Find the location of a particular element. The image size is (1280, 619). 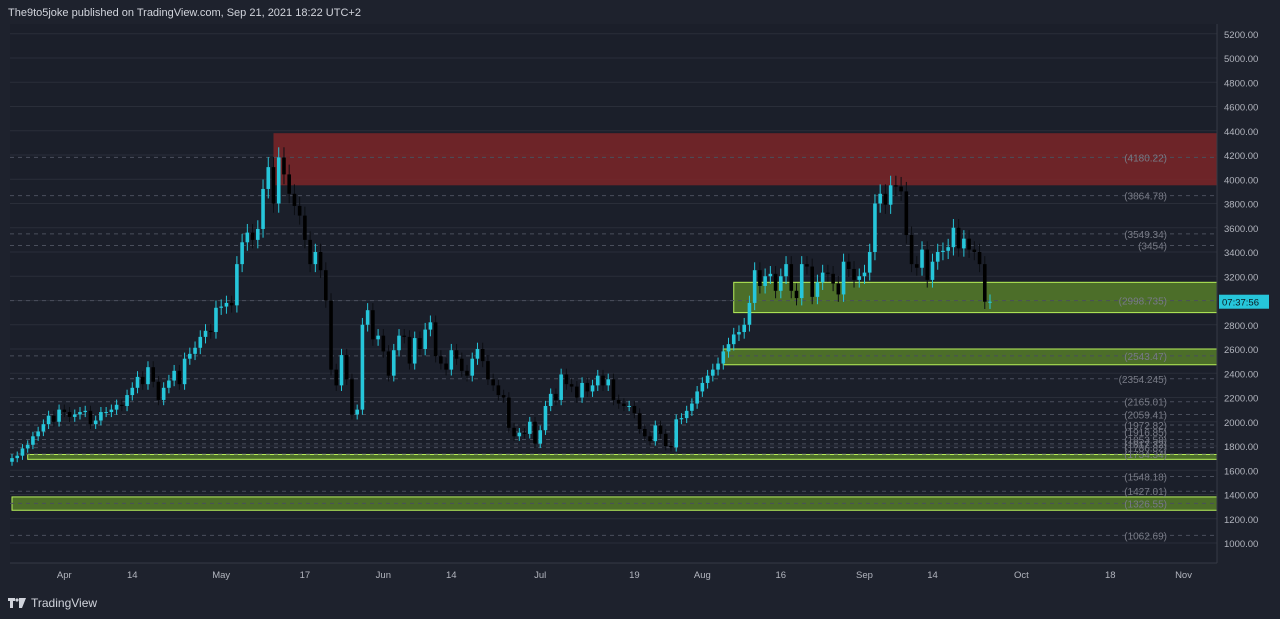

time-tick-label: 19 is located at coordinates (634, 575).